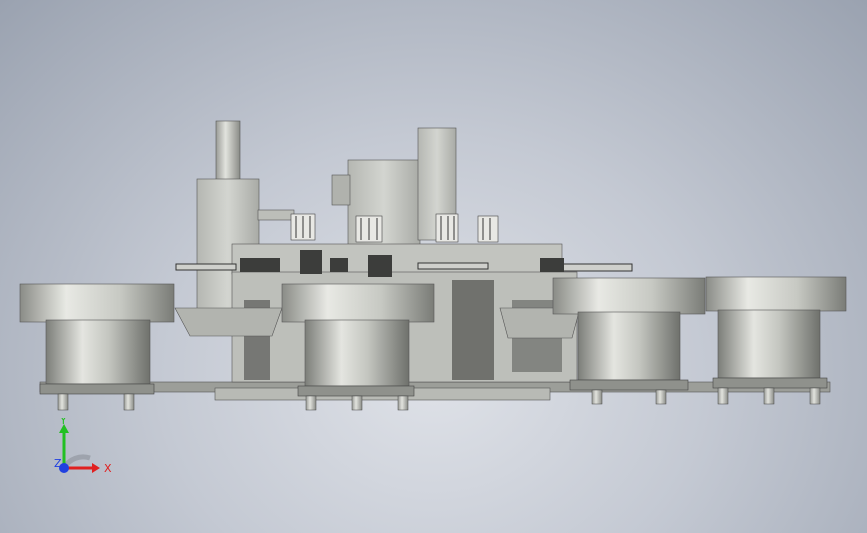 The height and width of the screenshot is (533, 867). Describe the element at coordinates (276, 215) in the screenshot. I see `arm-bracket` at that location.